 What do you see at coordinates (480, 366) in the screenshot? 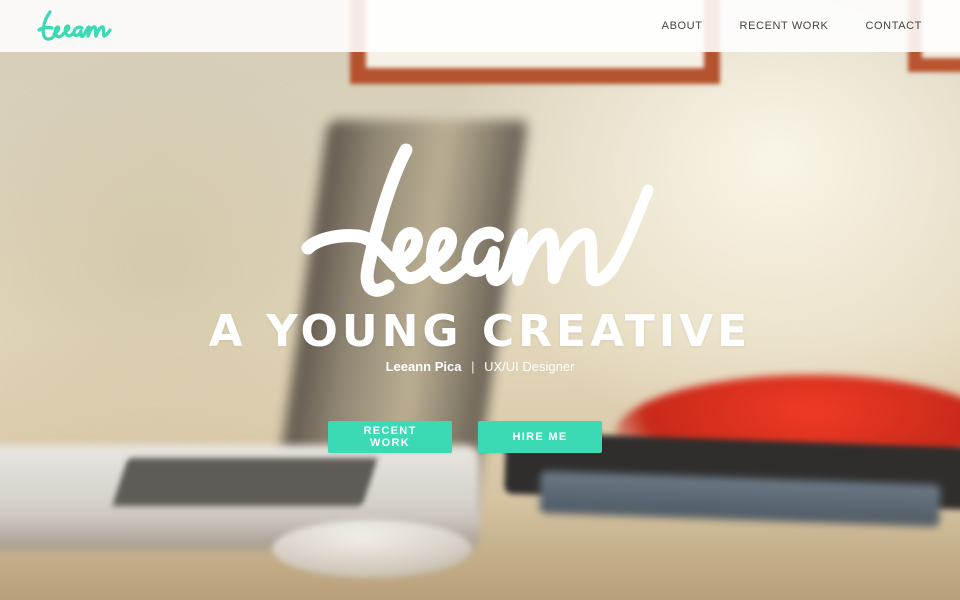
I see `hero-subline: Leeann Pica | UX/UI Designer` at bounding box center [480, 366].